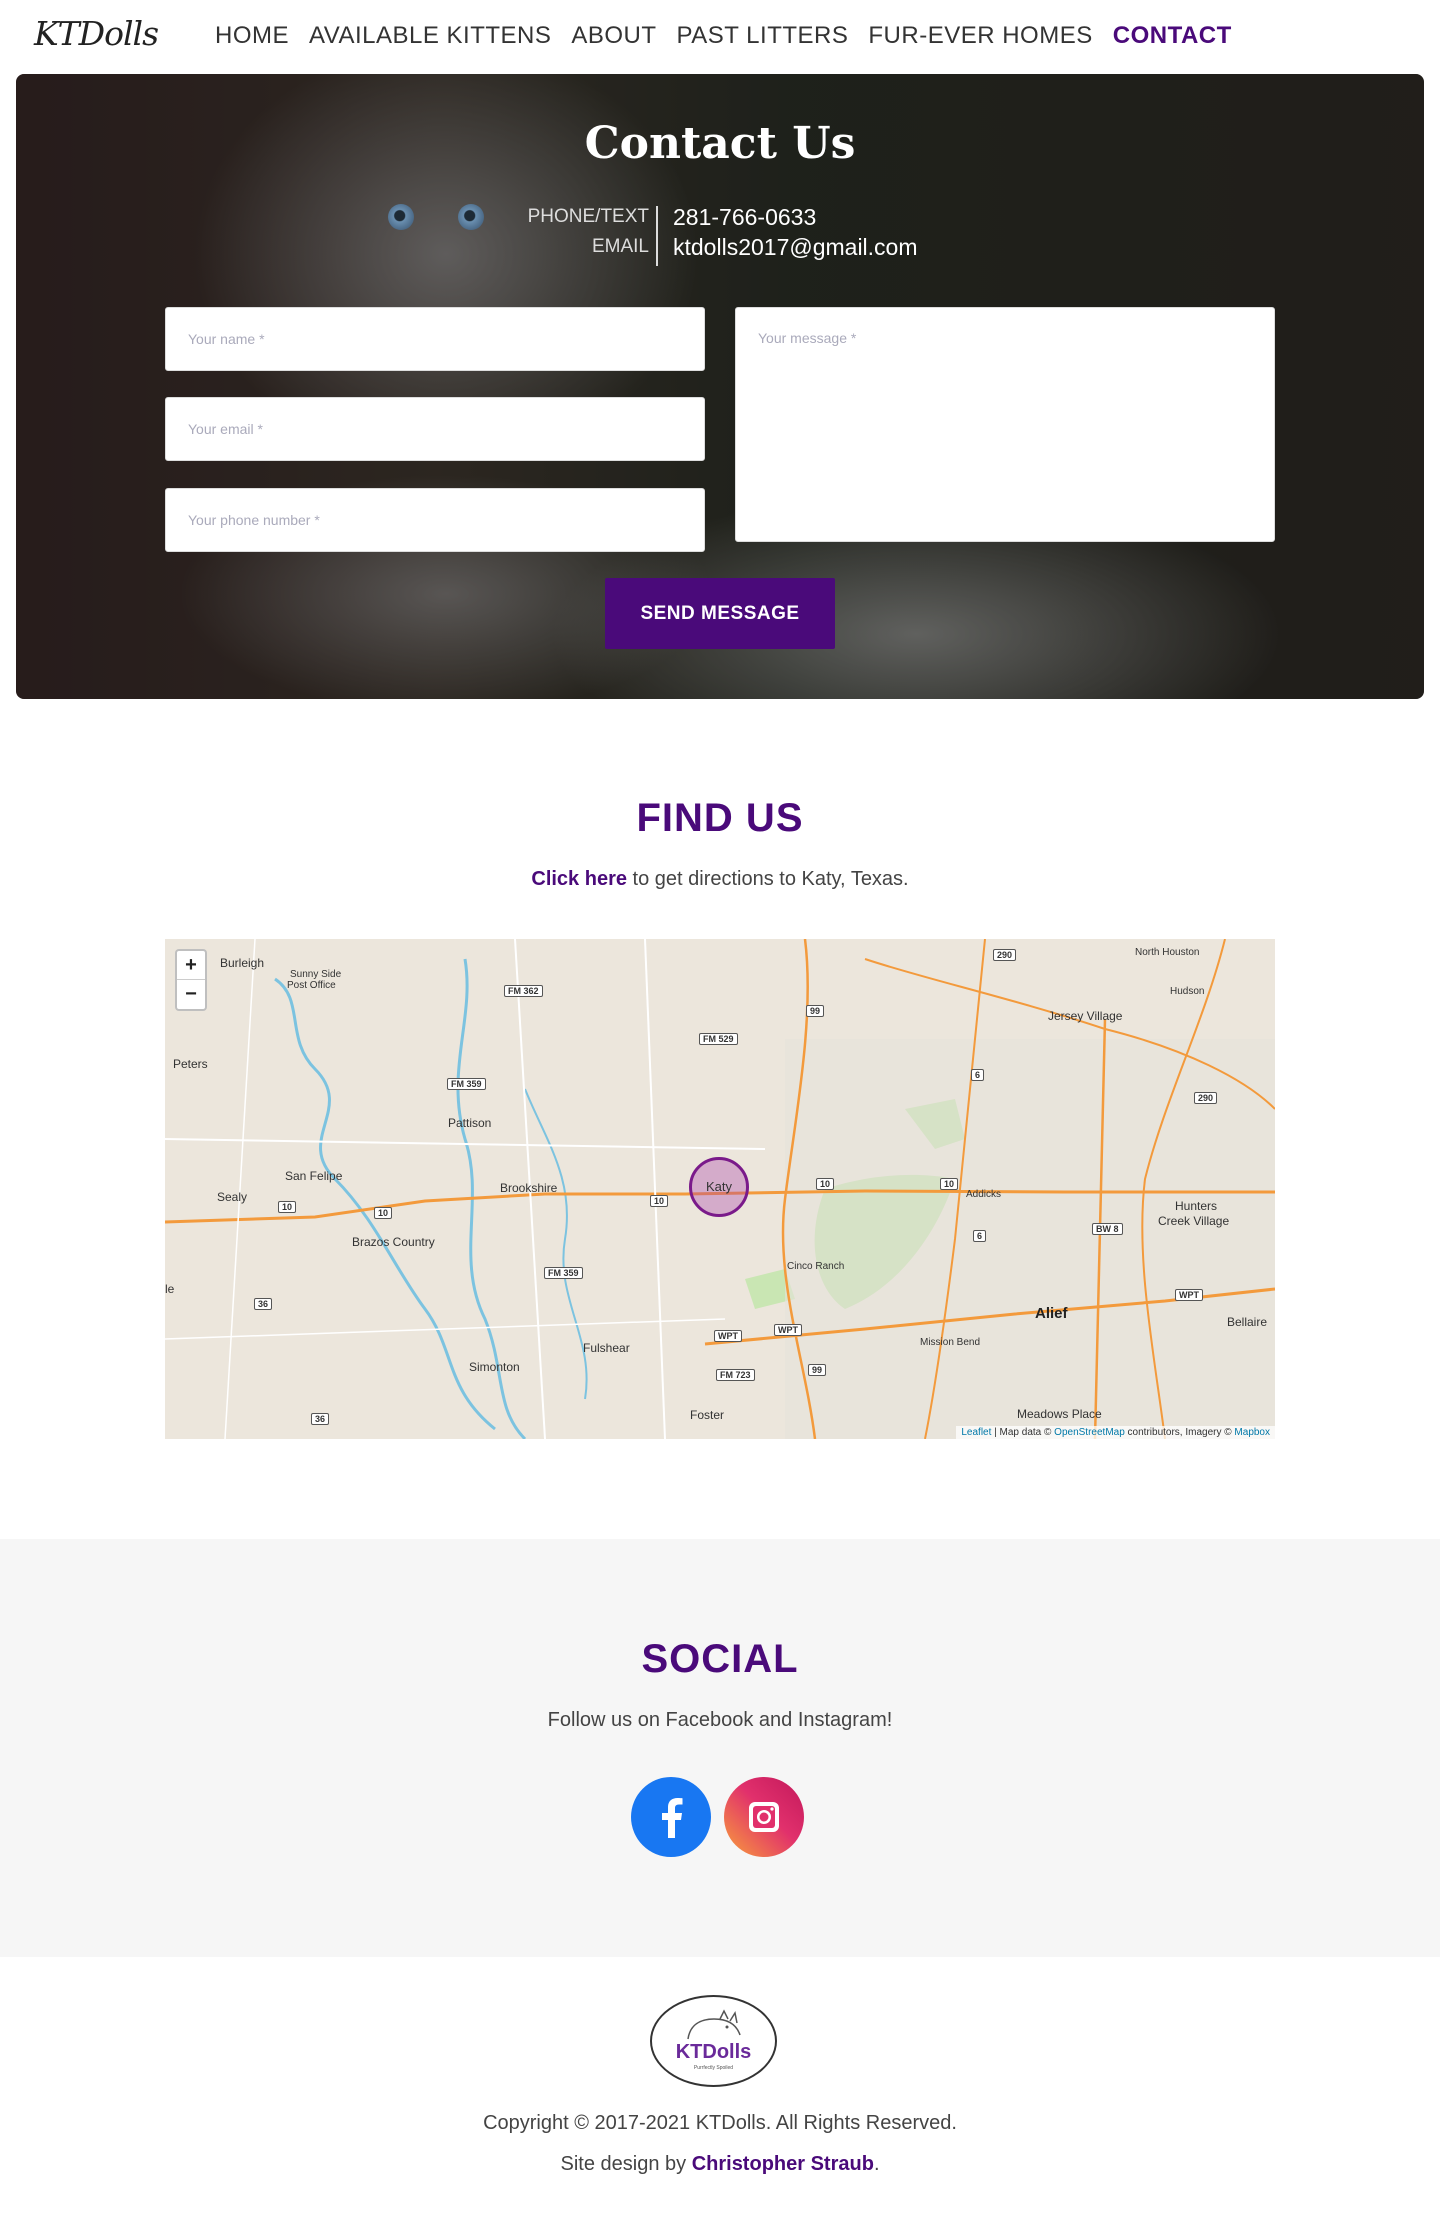  Describe the element at coordinates (816, 1266) in the screenshot. I see `place-label: Cinco Ranch` at that location.